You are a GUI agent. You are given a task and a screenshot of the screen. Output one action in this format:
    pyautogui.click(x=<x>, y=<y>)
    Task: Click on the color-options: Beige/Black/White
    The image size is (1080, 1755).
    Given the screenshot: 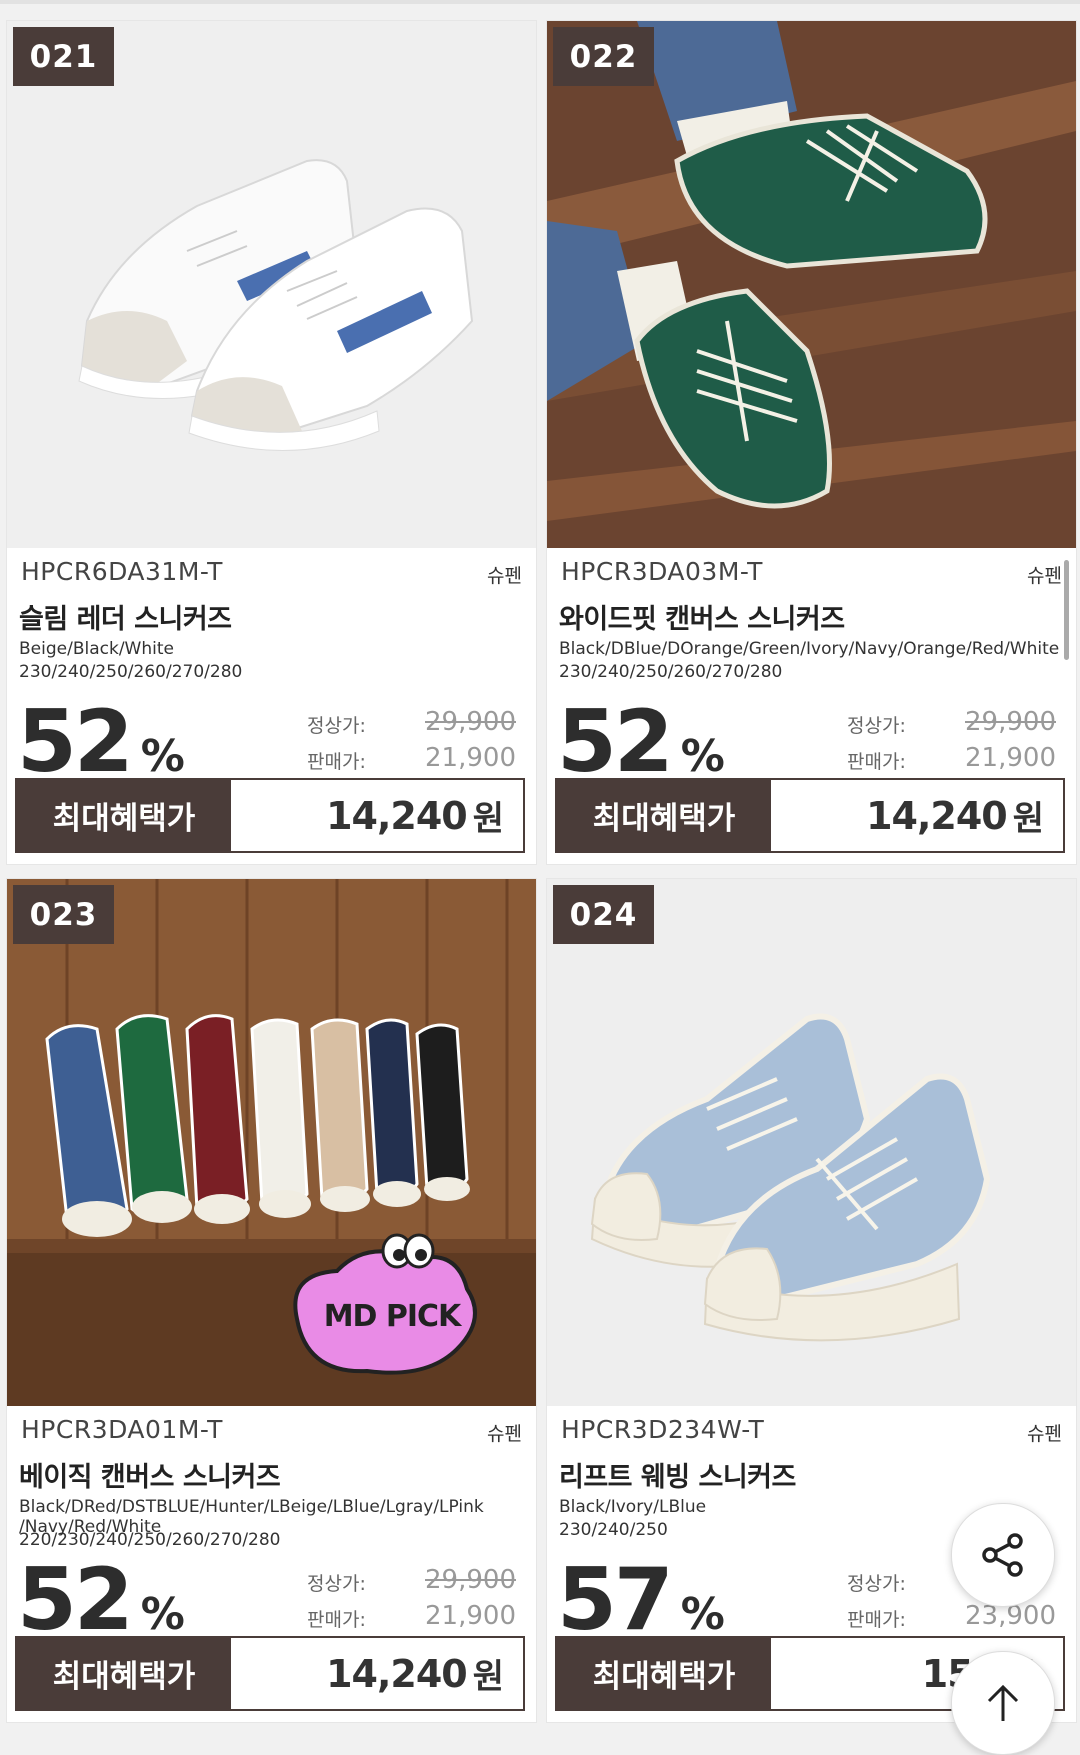 What is the action you would take?
    pyautogui.click(x=96, y=649)
    